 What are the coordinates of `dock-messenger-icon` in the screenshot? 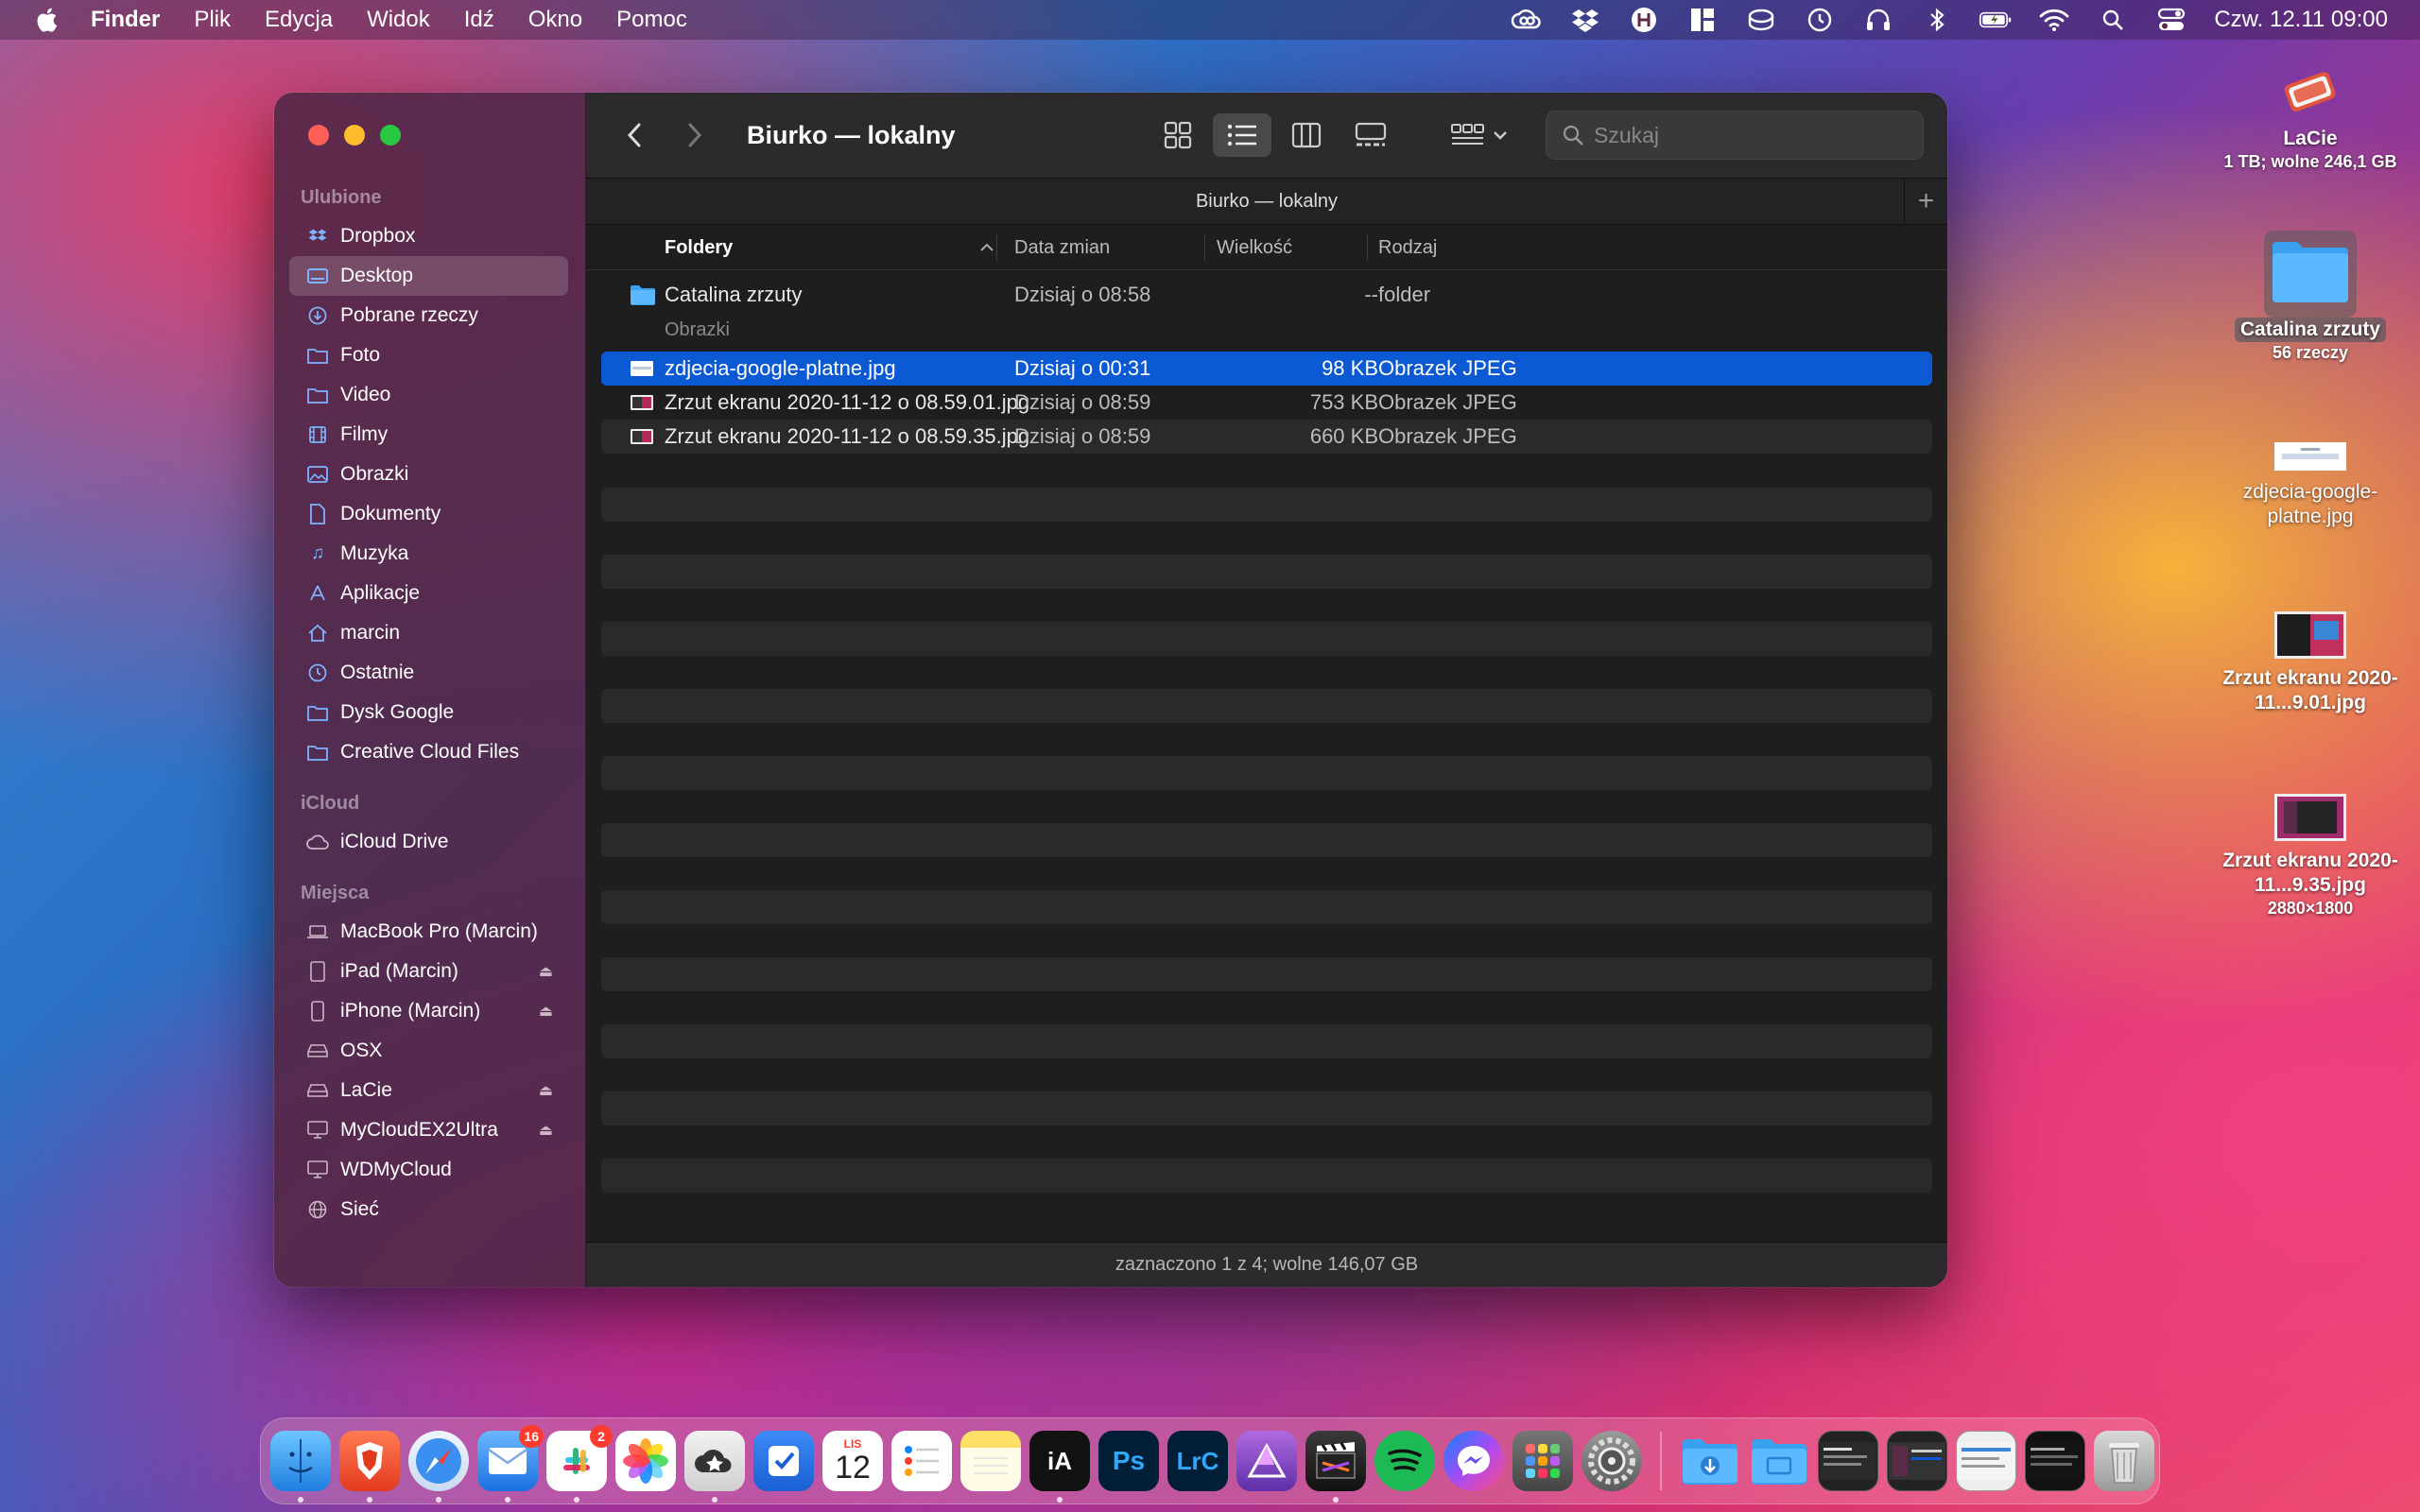 It's located at (1473, 1461).